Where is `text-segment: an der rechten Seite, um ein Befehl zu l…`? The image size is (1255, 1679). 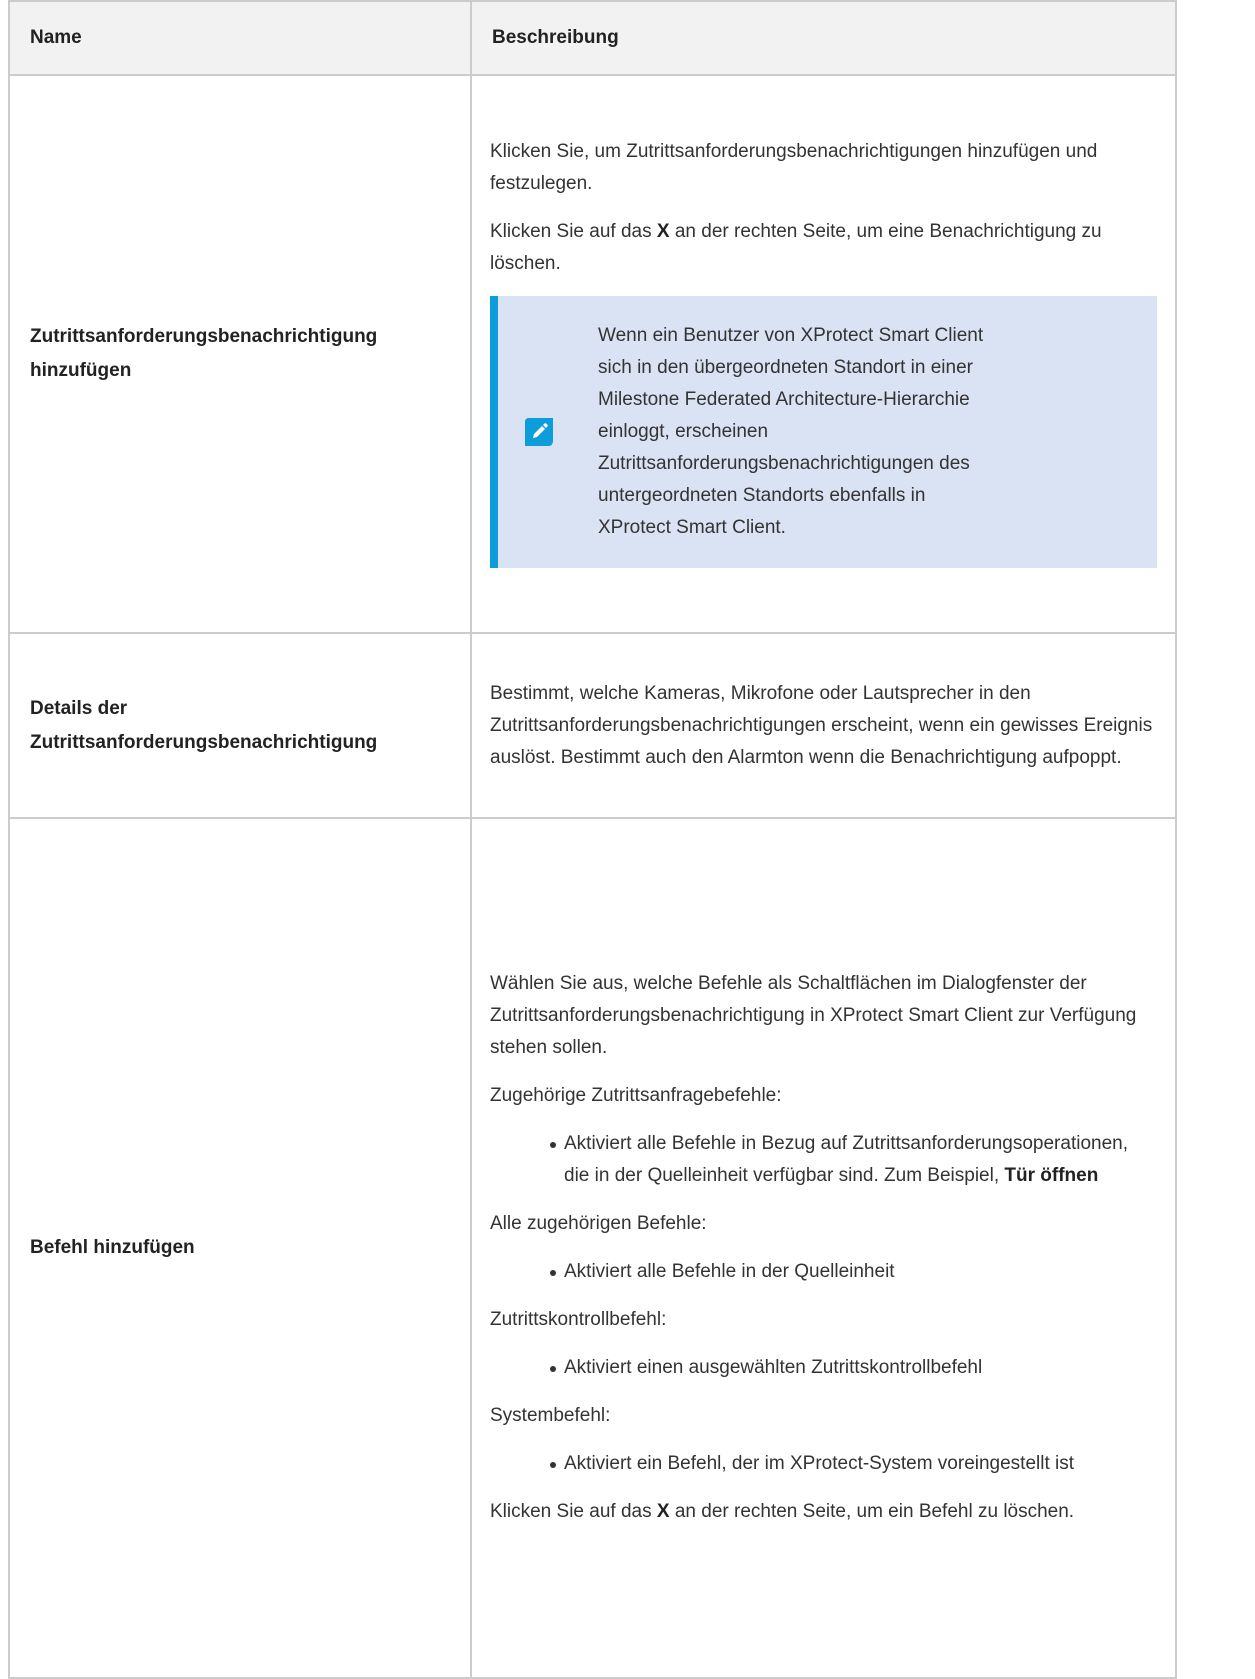
text-segment: an der rechten Seite, um ein Befehl zu l… is located at coordinates (872, 1511).